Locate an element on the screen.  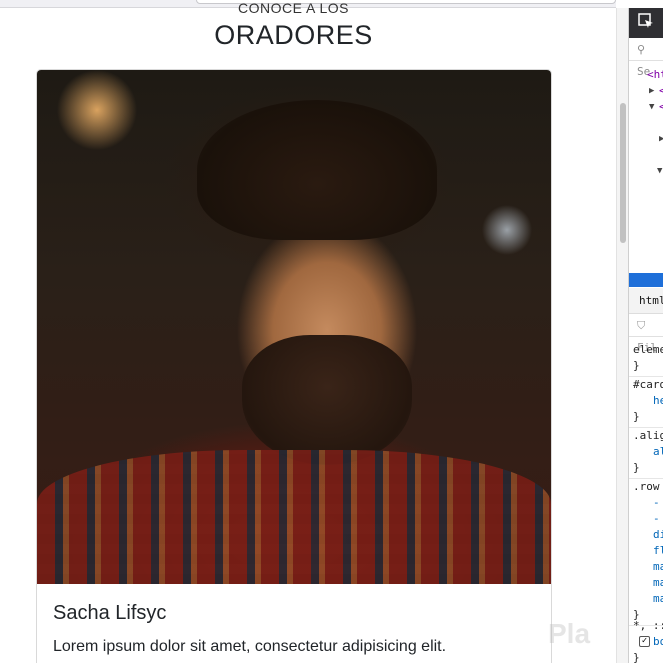
scrollbar-thumb is located at coordinates (623, 173).